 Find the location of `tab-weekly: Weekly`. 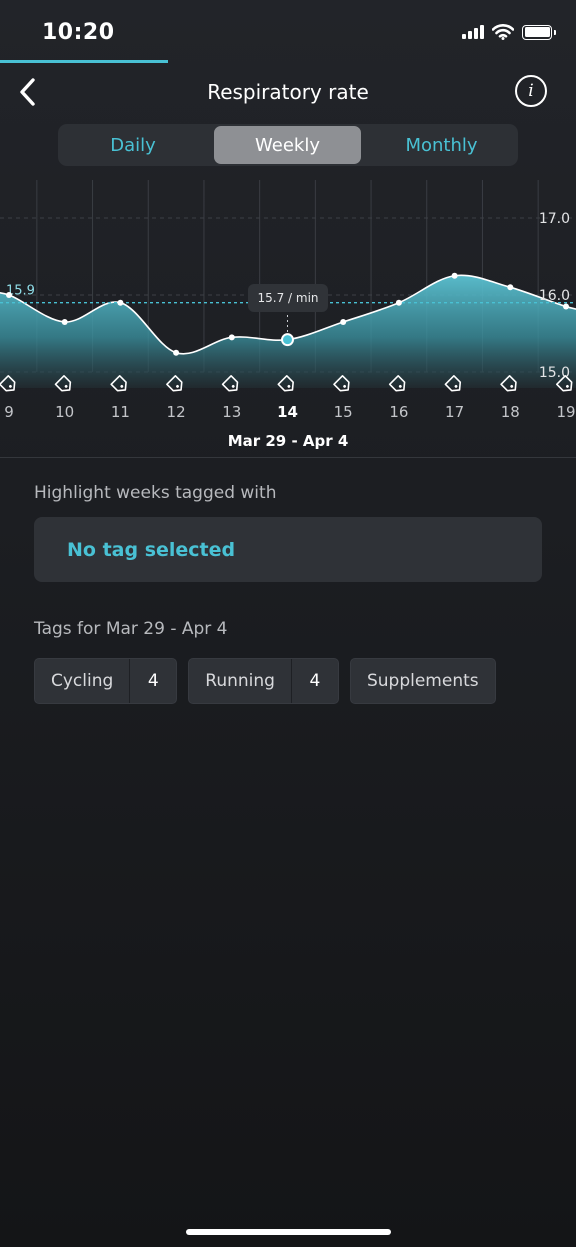

tab-weekly: Weekly is located at coordinates (287, 145).